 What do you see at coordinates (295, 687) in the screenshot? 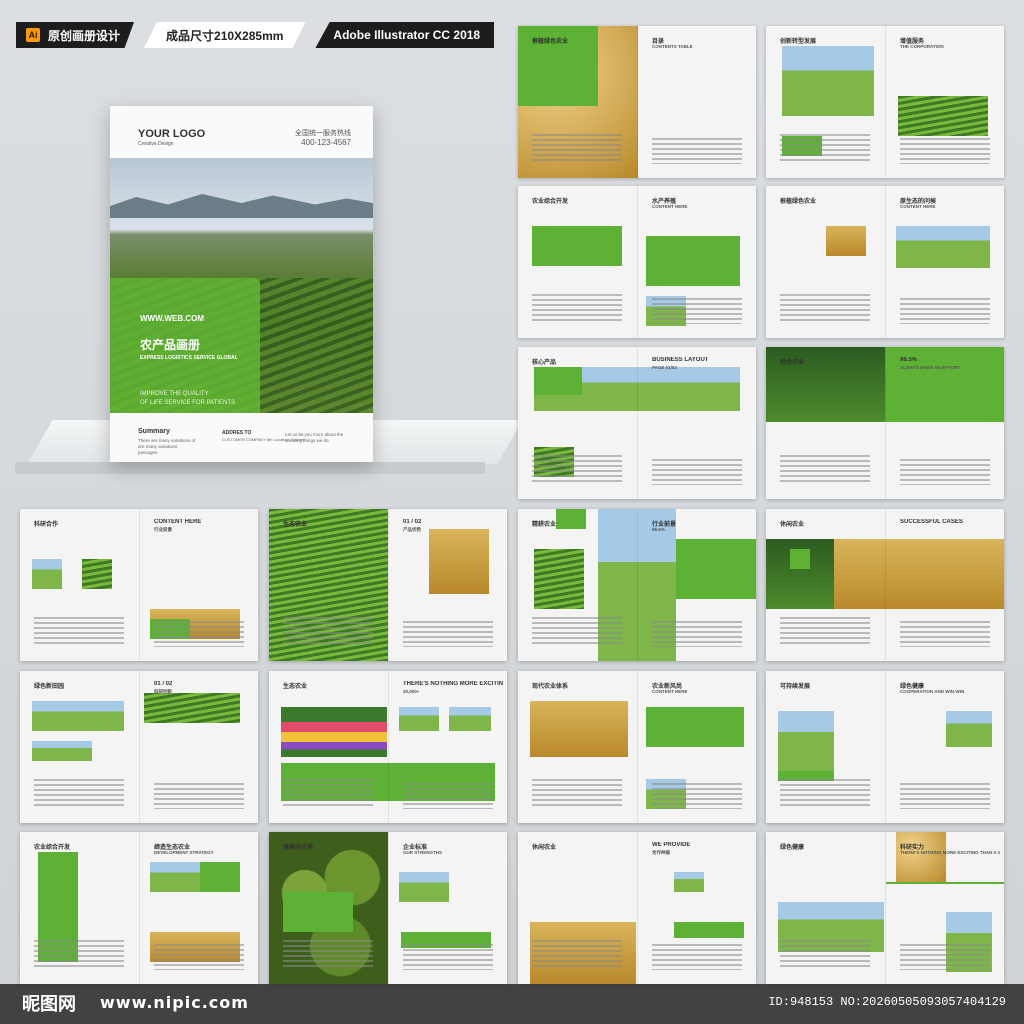
I see `spread-title: 生态农业` at bounding box center [295, 687].